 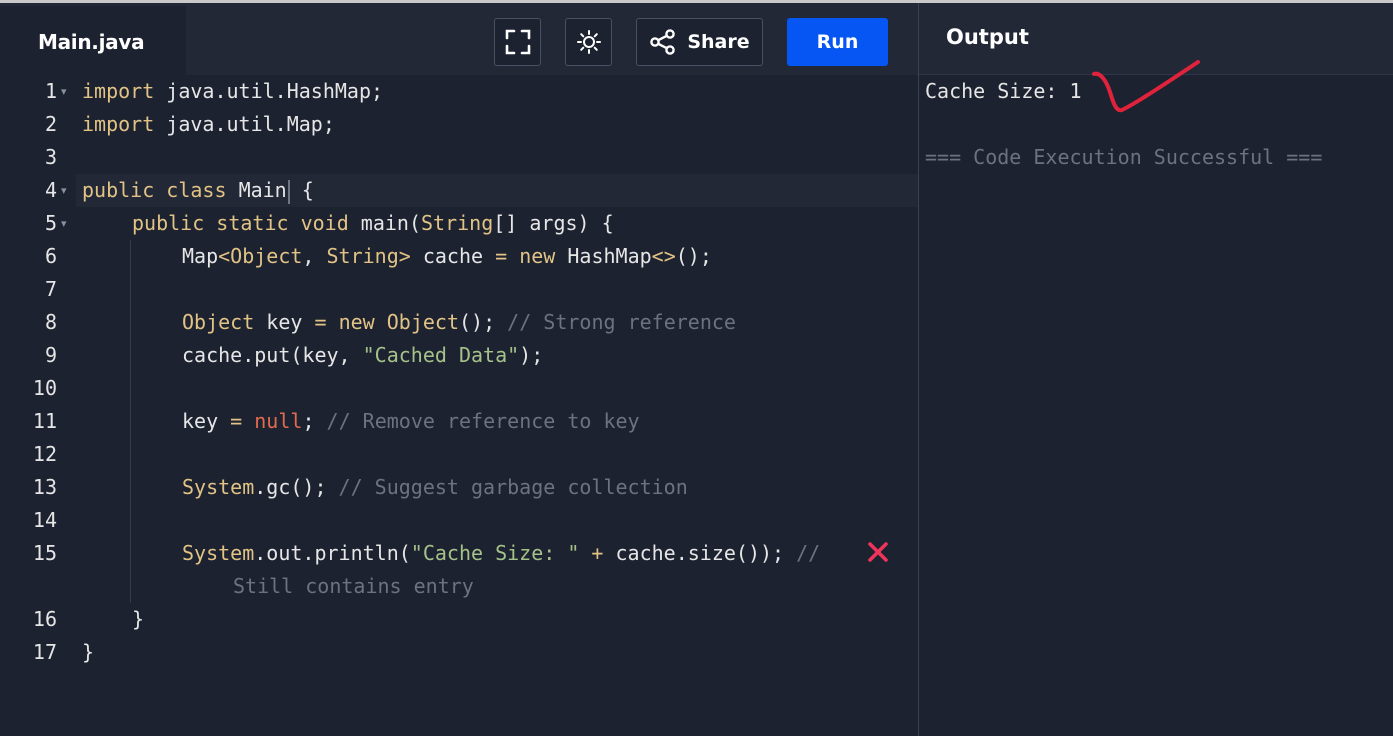 I want to click on file-tab-main-java: Main.java, so click(x=93, y=42).